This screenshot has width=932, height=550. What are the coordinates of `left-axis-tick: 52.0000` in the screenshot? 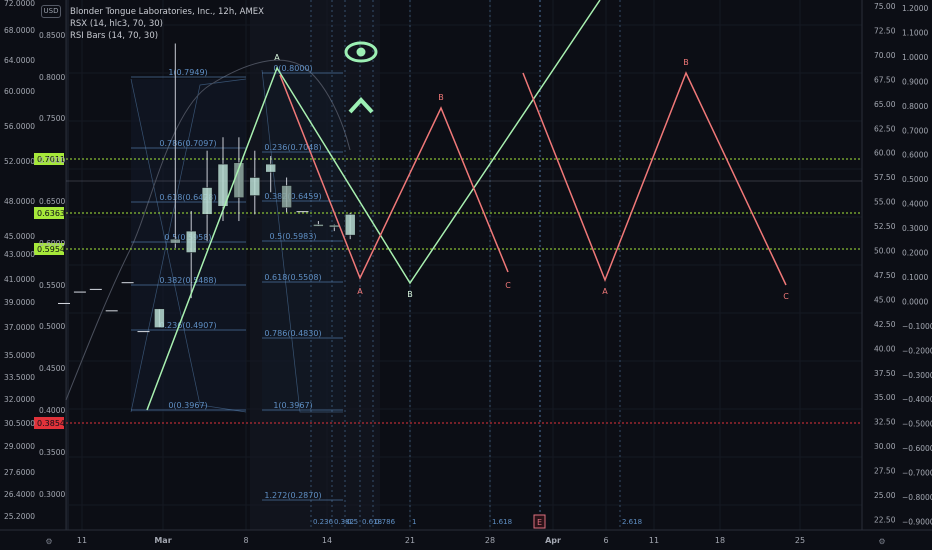 It's located at (19, 161).